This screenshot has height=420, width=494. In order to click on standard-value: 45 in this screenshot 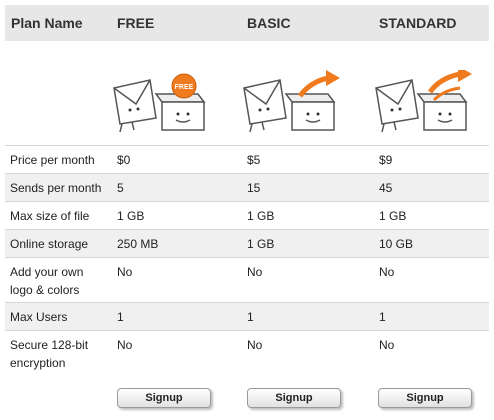, I will do `click(386, 188)`.